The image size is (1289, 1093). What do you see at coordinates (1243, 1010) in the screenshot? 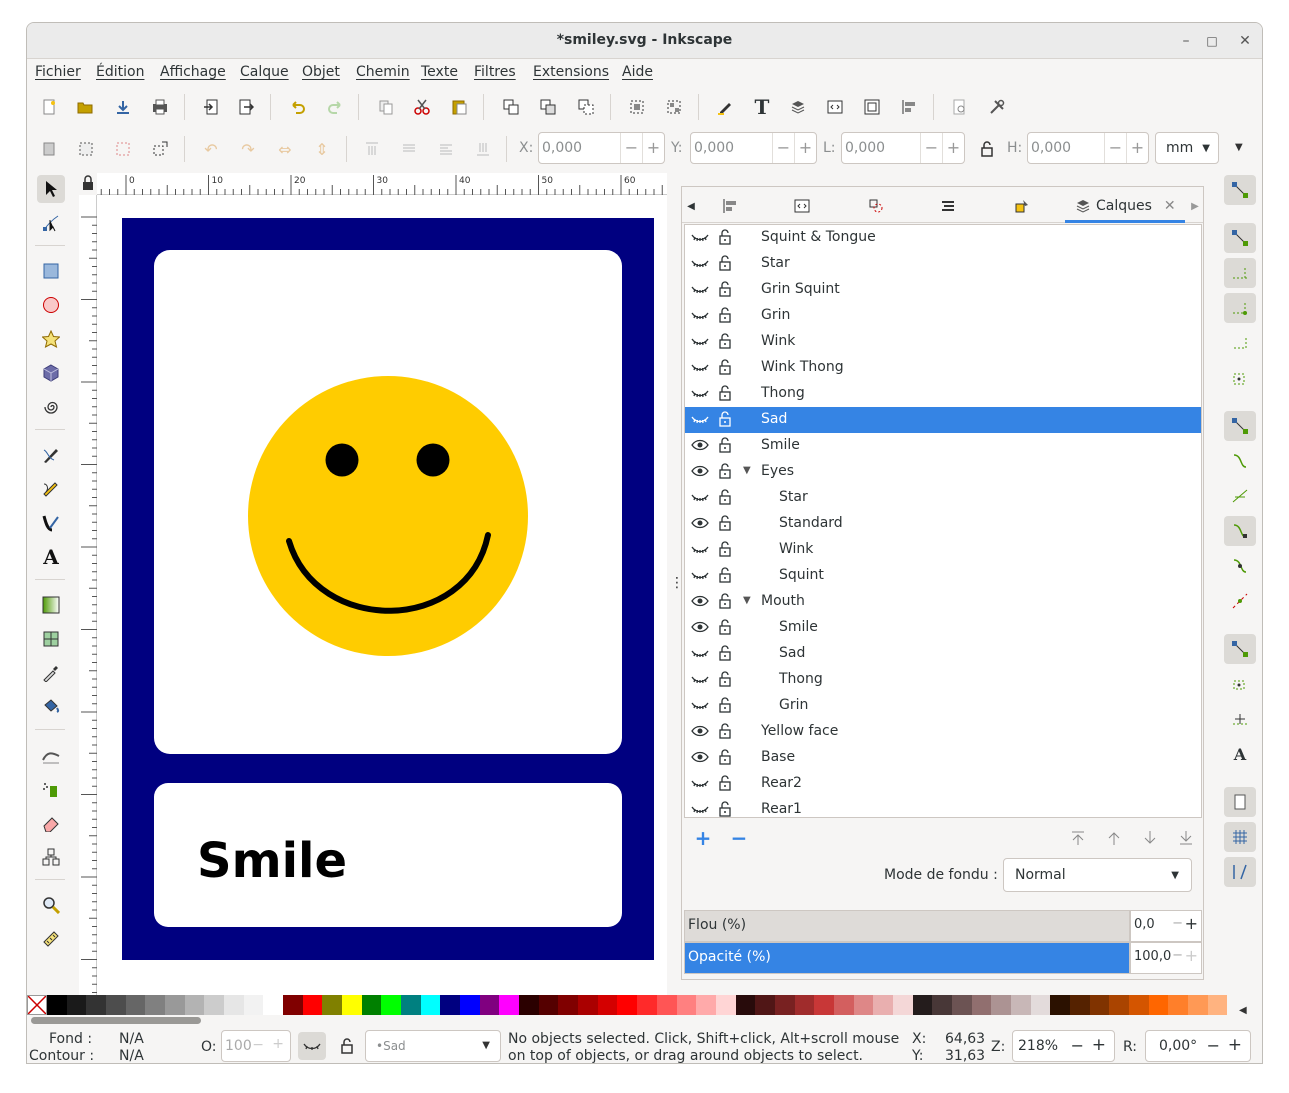
I see `palette-menu-icon: ◀` at bounding box center [1243, 1010].